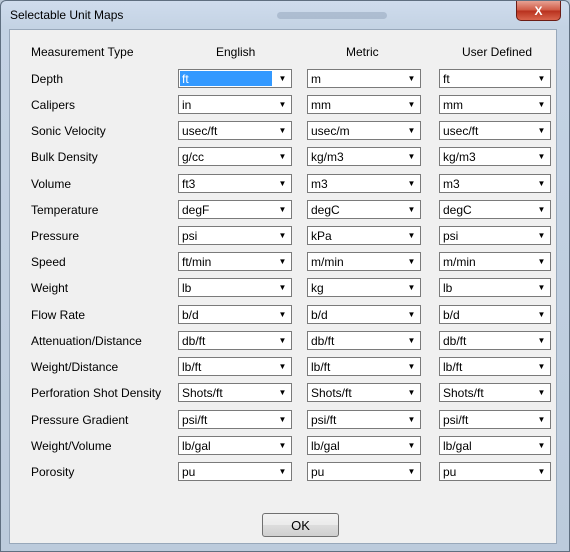 Image resolution: width=570 pixels, height=552 pixels. Describe the element at coordinates (495, 235) in the screenshot. I see `user-unit-select: psi ▼` at that location.